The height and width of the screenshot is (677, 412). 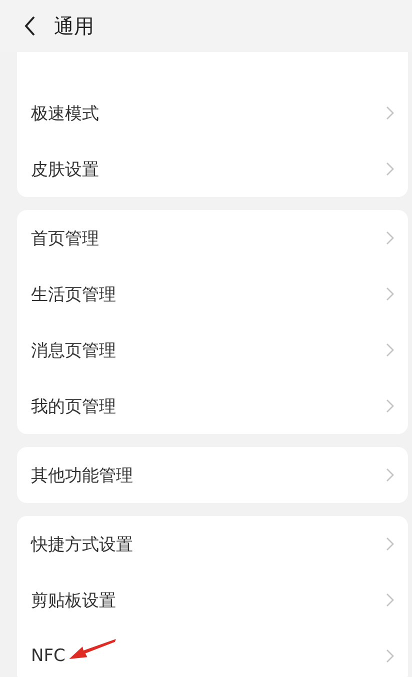 I want to click on settings-item: 消息页管理, so click(x=73, y=350).